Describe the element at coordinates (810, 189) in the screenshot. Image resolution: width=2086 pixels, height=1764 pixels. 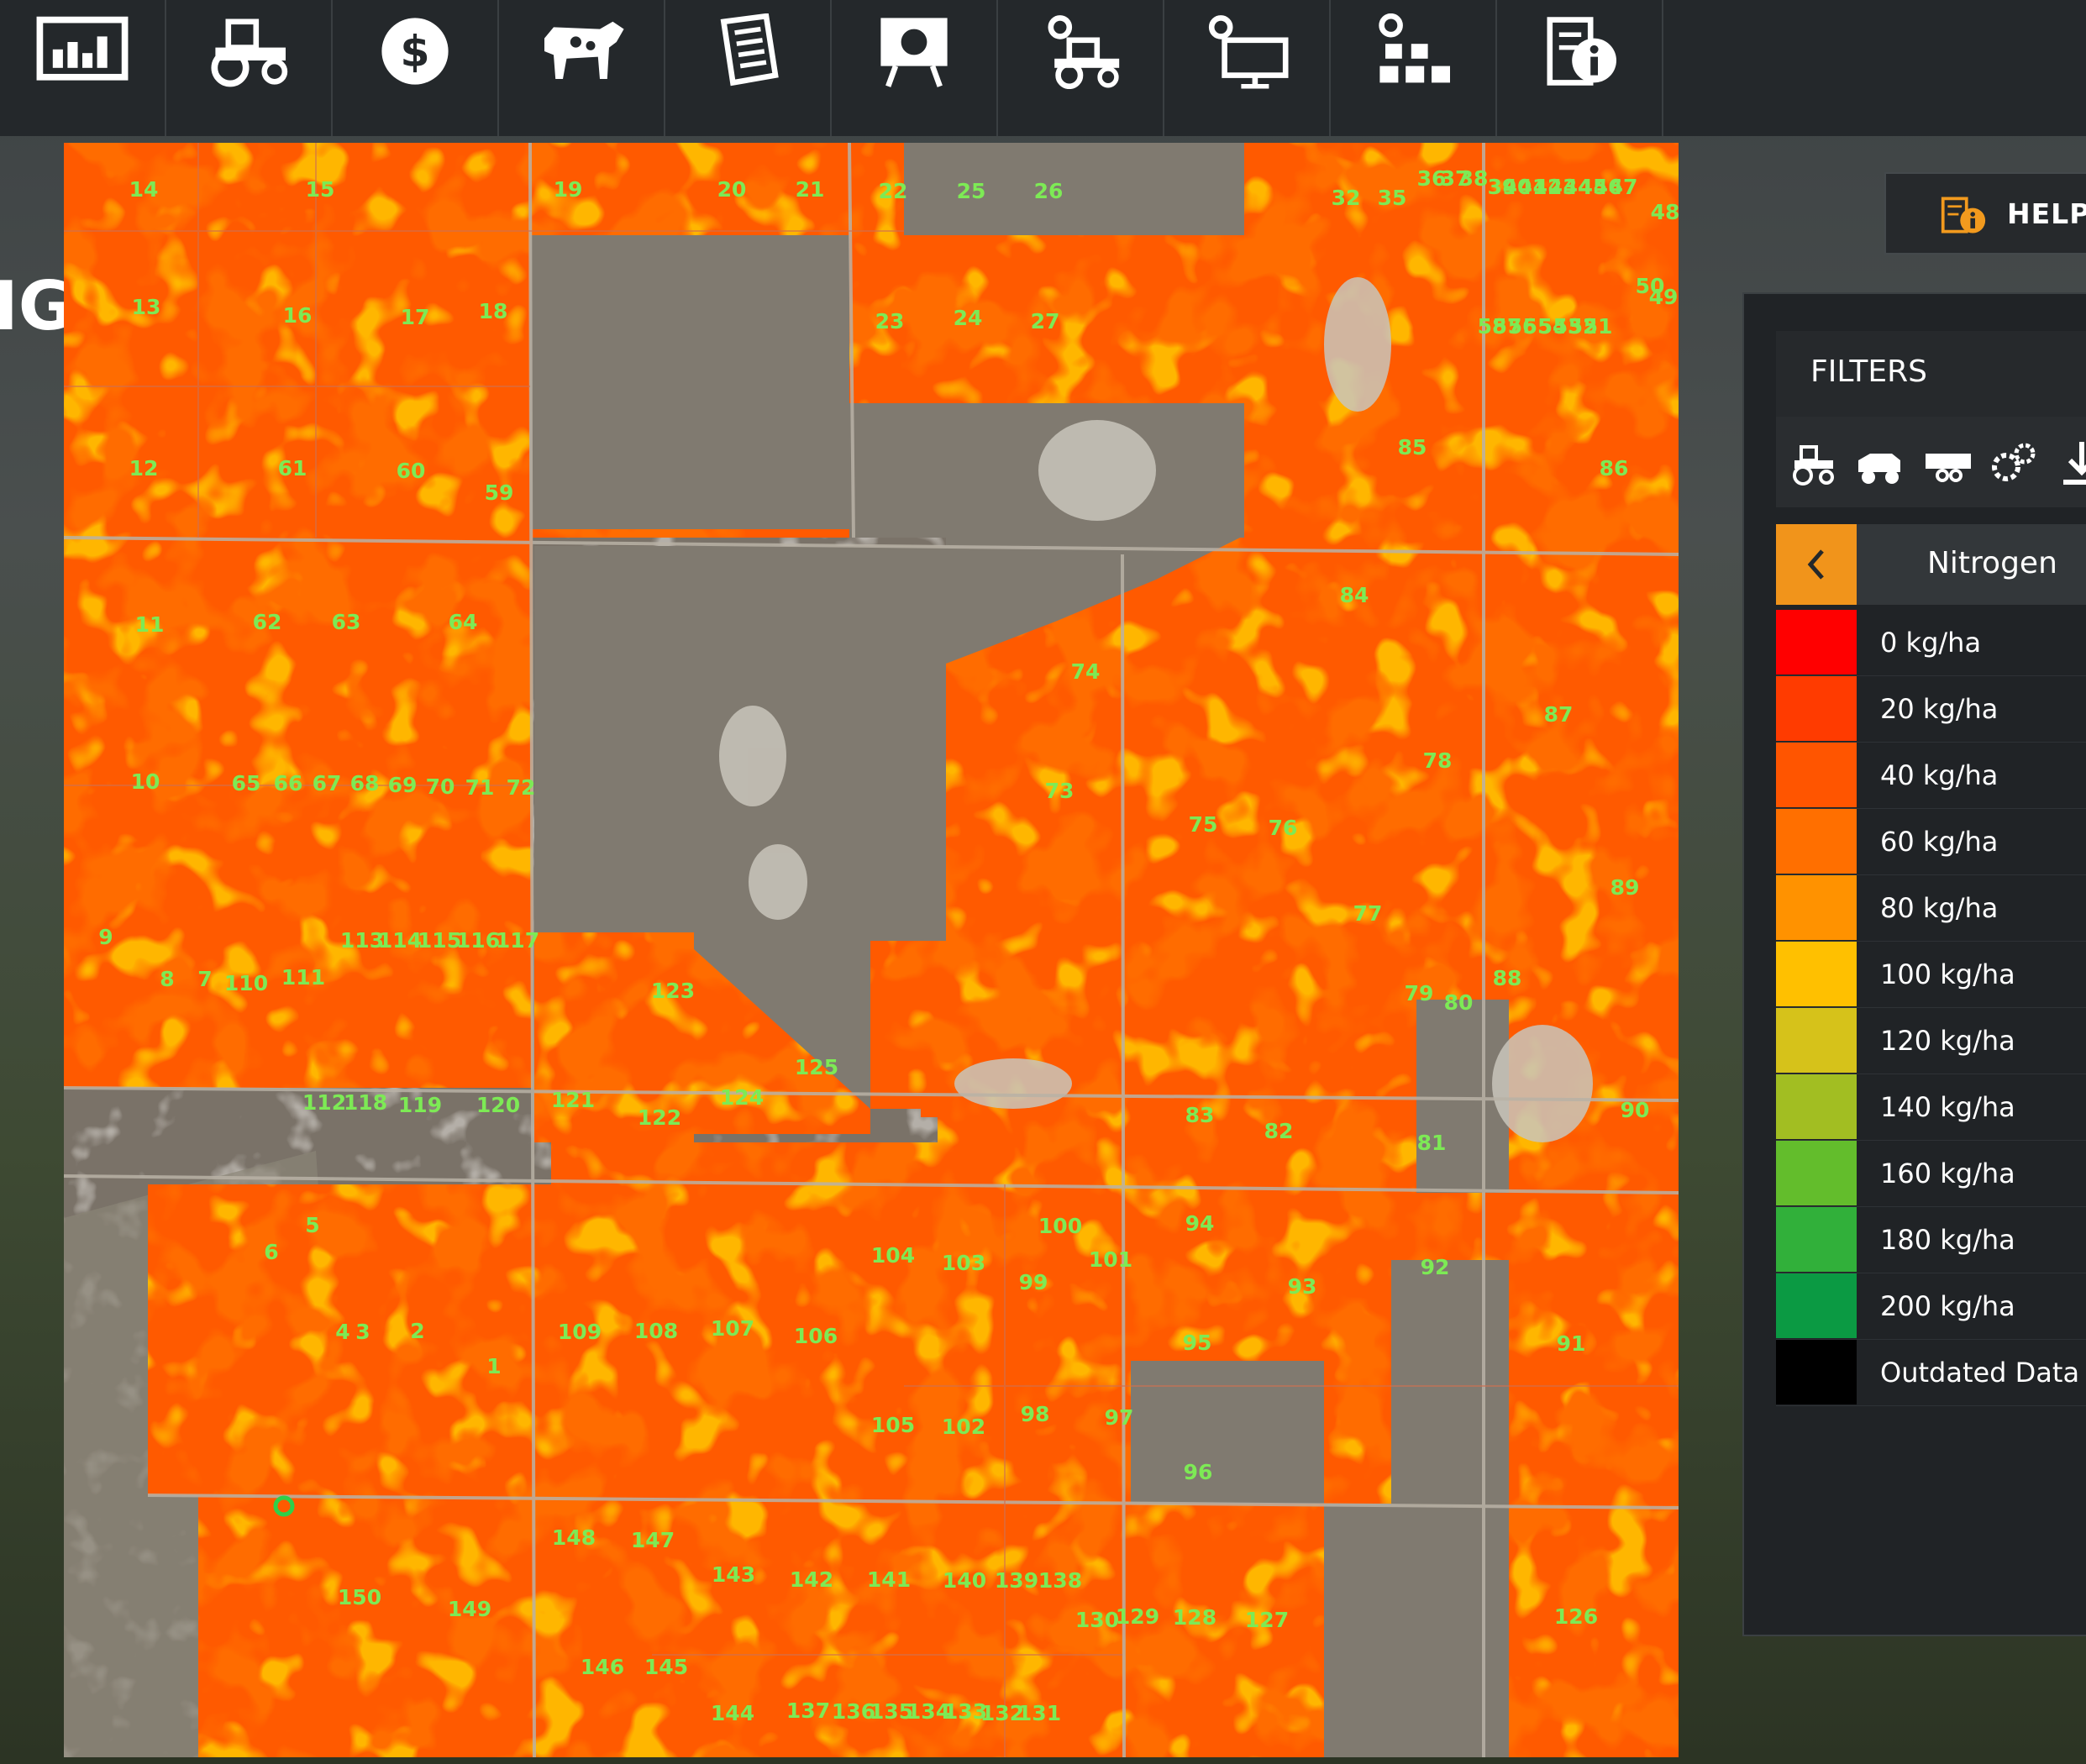
I see `field-label: 21` at that location.